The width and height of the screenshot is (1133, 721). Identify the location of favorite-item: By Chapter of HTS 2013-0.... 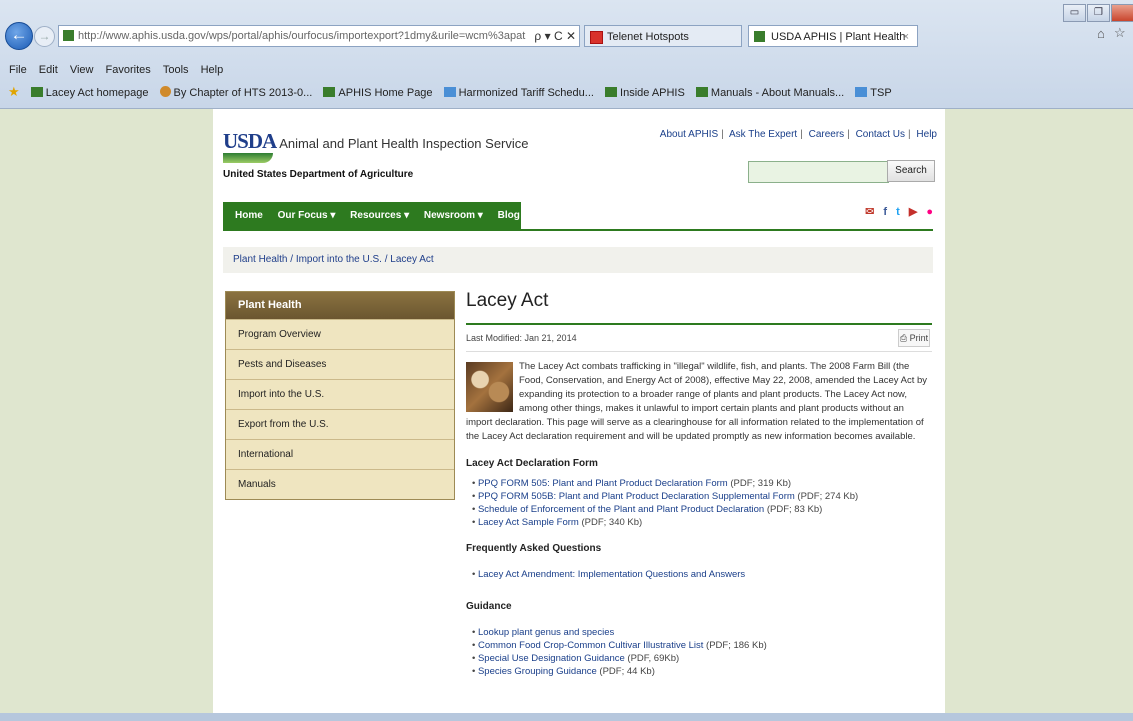
(235, 93).